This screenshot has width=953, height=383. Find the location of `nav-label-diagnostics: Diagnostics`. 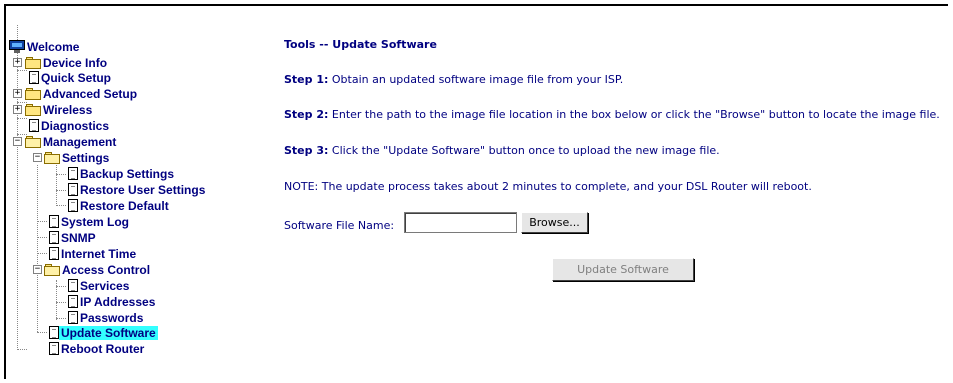

nav-label-diagnostics: Diagnostics is located at coordinates (75, 125).